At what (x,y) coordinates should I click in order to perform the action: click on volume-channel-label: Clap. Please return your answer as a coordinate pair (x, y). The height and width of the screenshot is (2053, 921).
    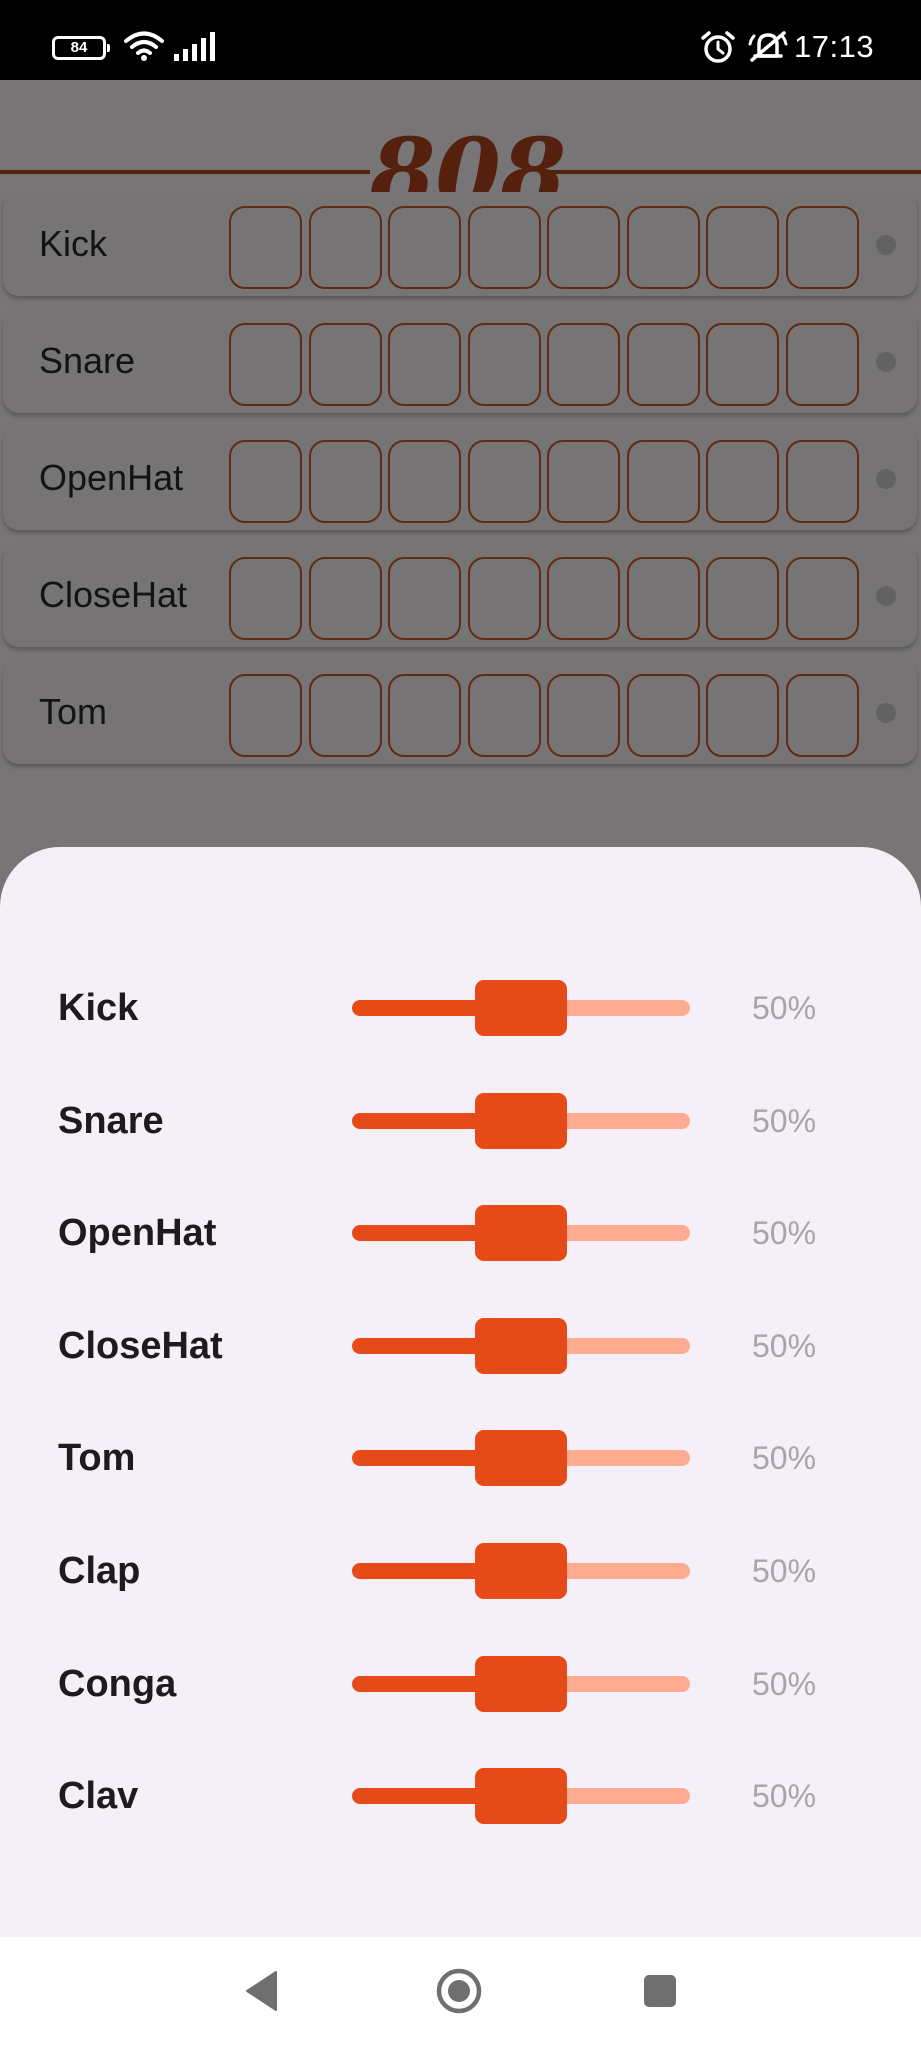
    Looking at the image, I should click on (99, 1571).